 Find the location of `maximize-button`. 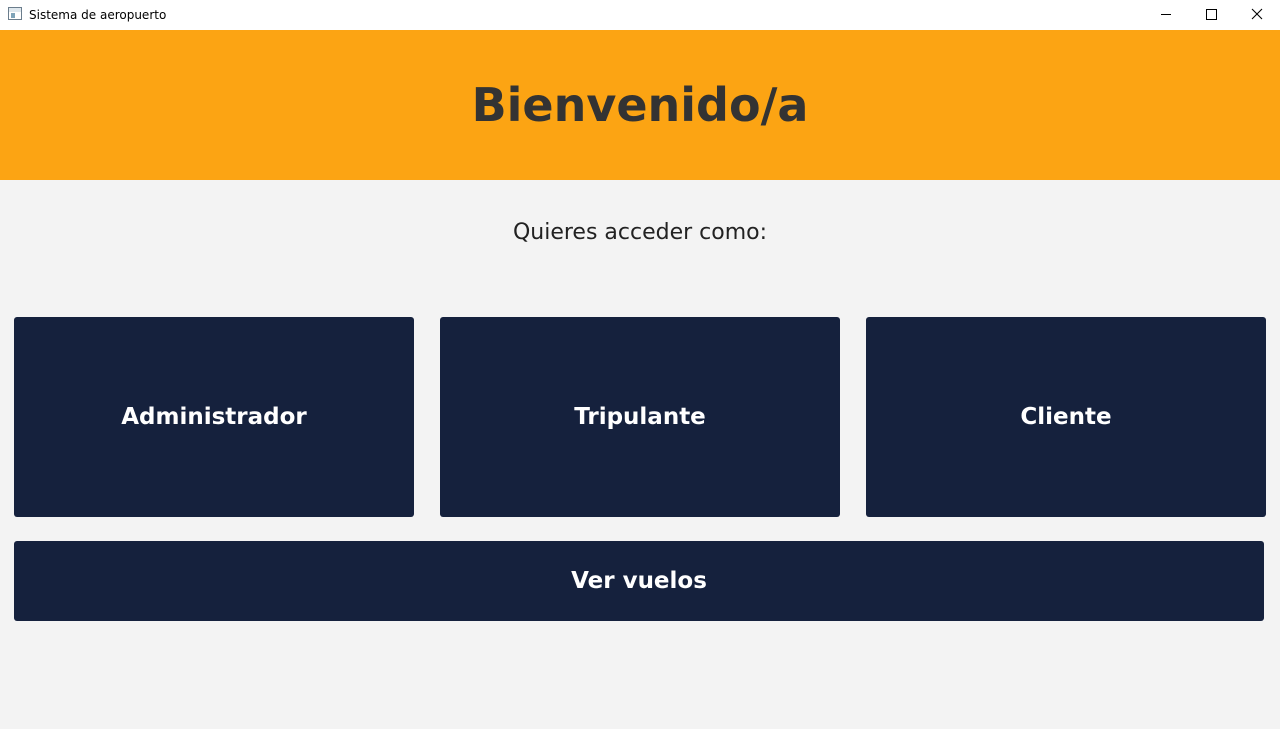

maximize-button is located at coordinates (1211, 15).